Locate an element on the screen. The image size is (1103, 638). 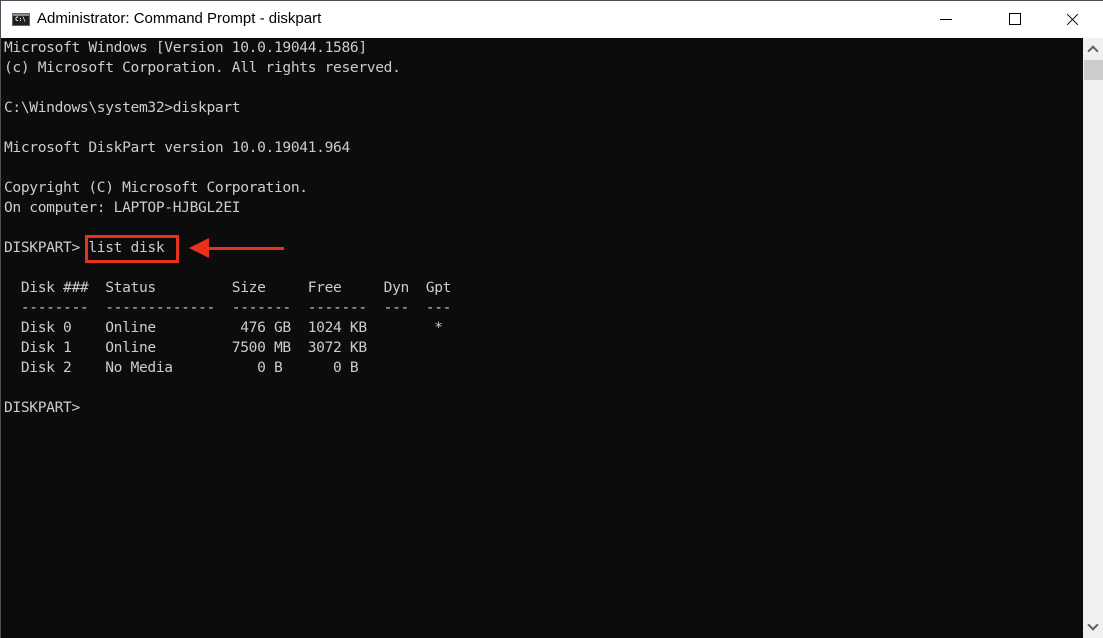
diskpart-prompt: DISKPART> is located at coordinates (42, 408).